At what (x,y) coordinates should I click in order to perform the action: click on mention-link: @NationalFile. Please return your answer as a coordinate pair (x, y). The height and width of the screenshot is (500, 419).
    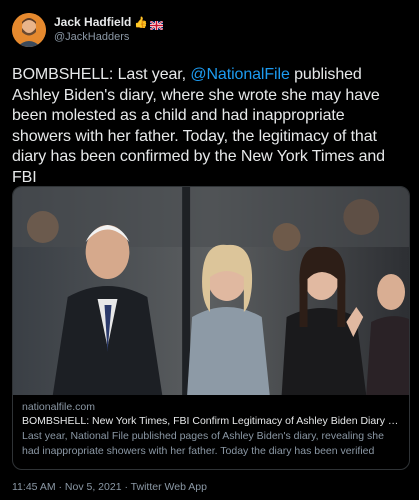
    Looking at the image, I should click on (240, 74).